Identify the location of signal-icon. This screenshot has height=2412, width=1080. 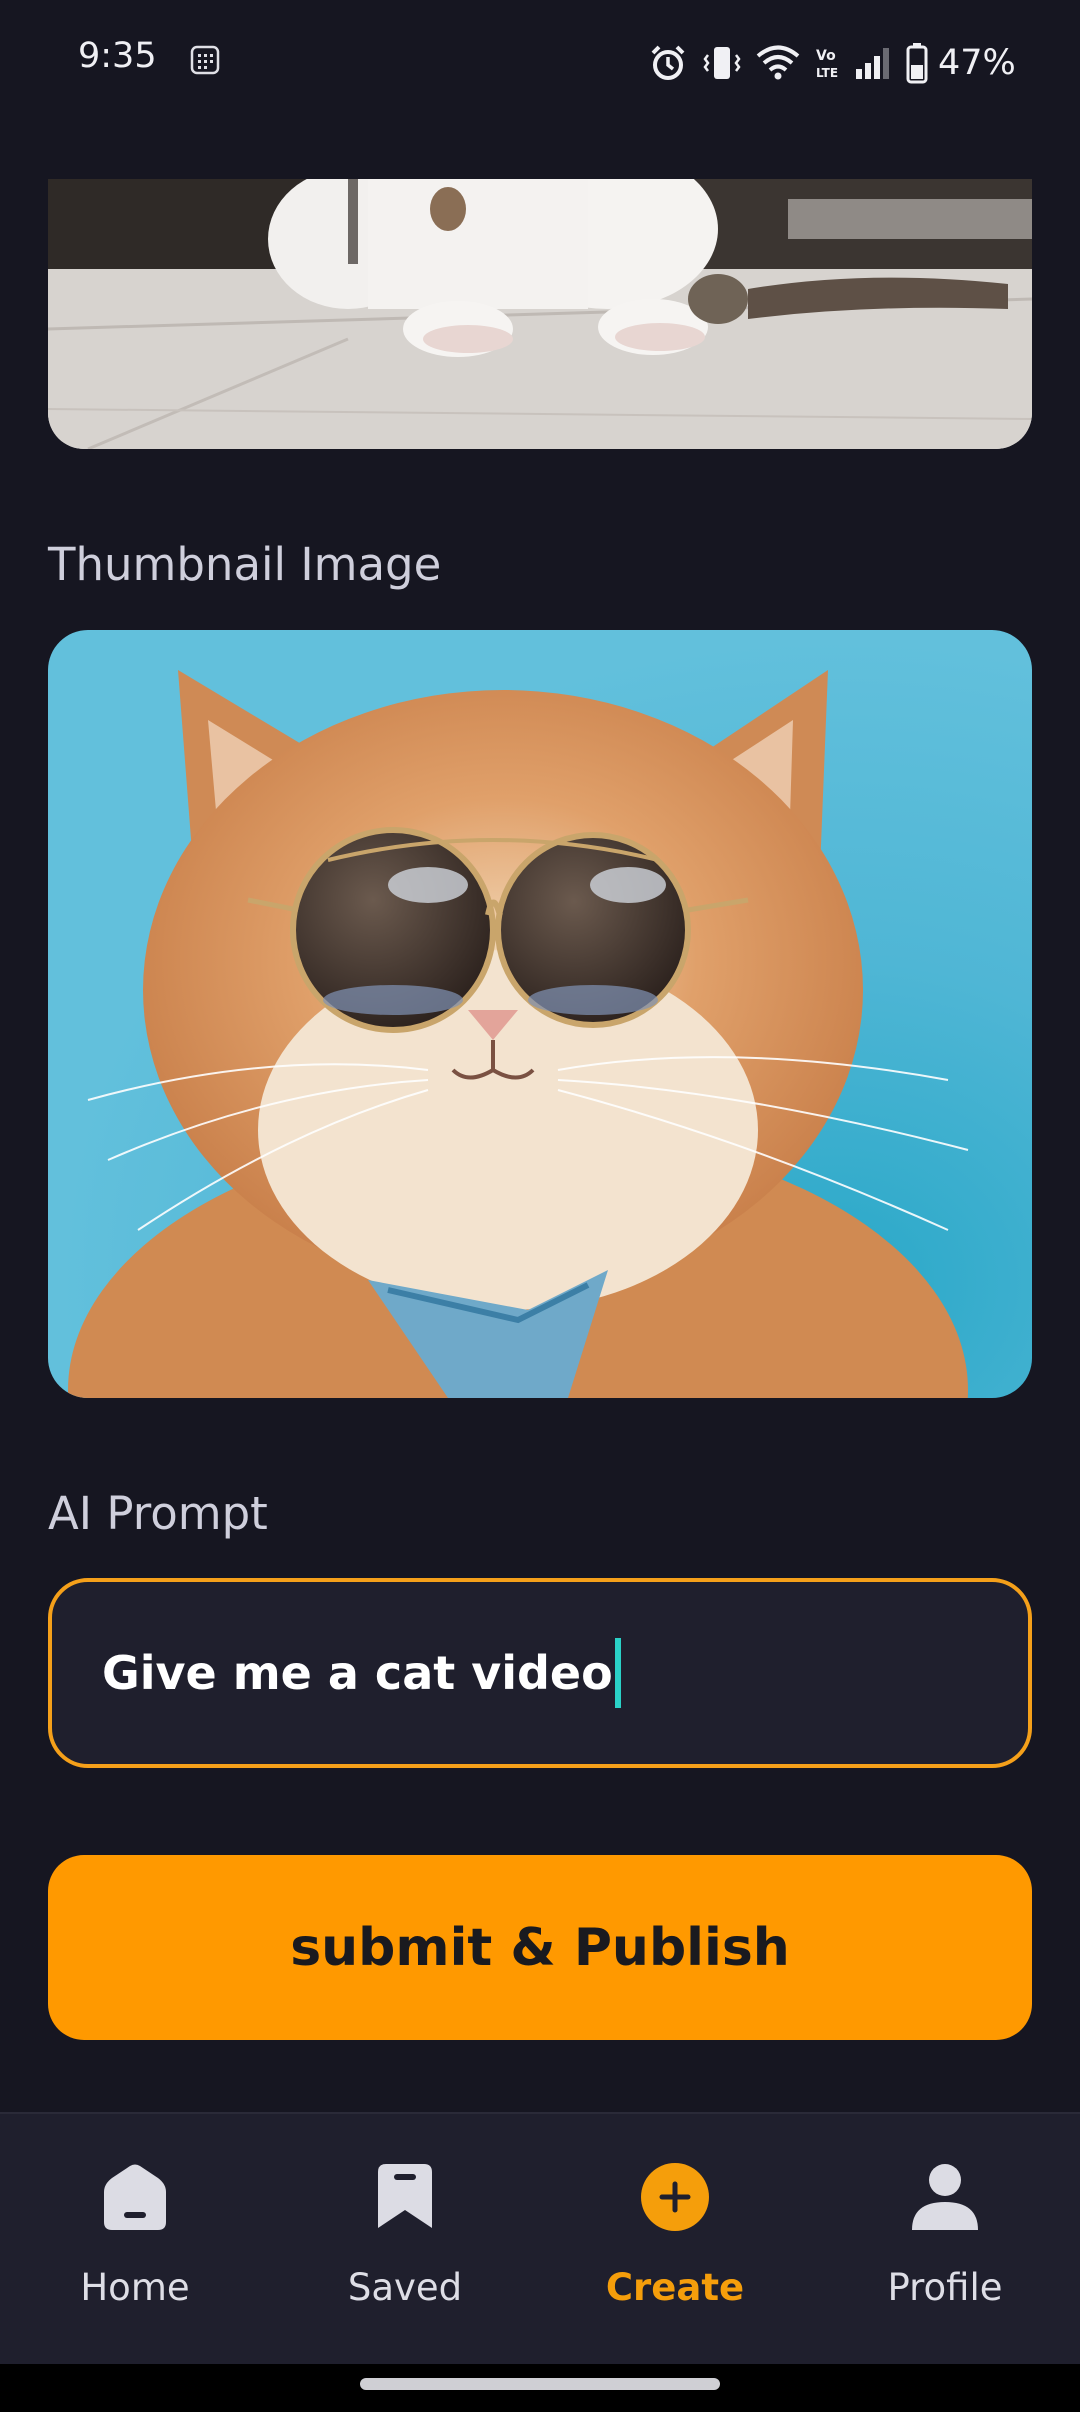
(872, 63).